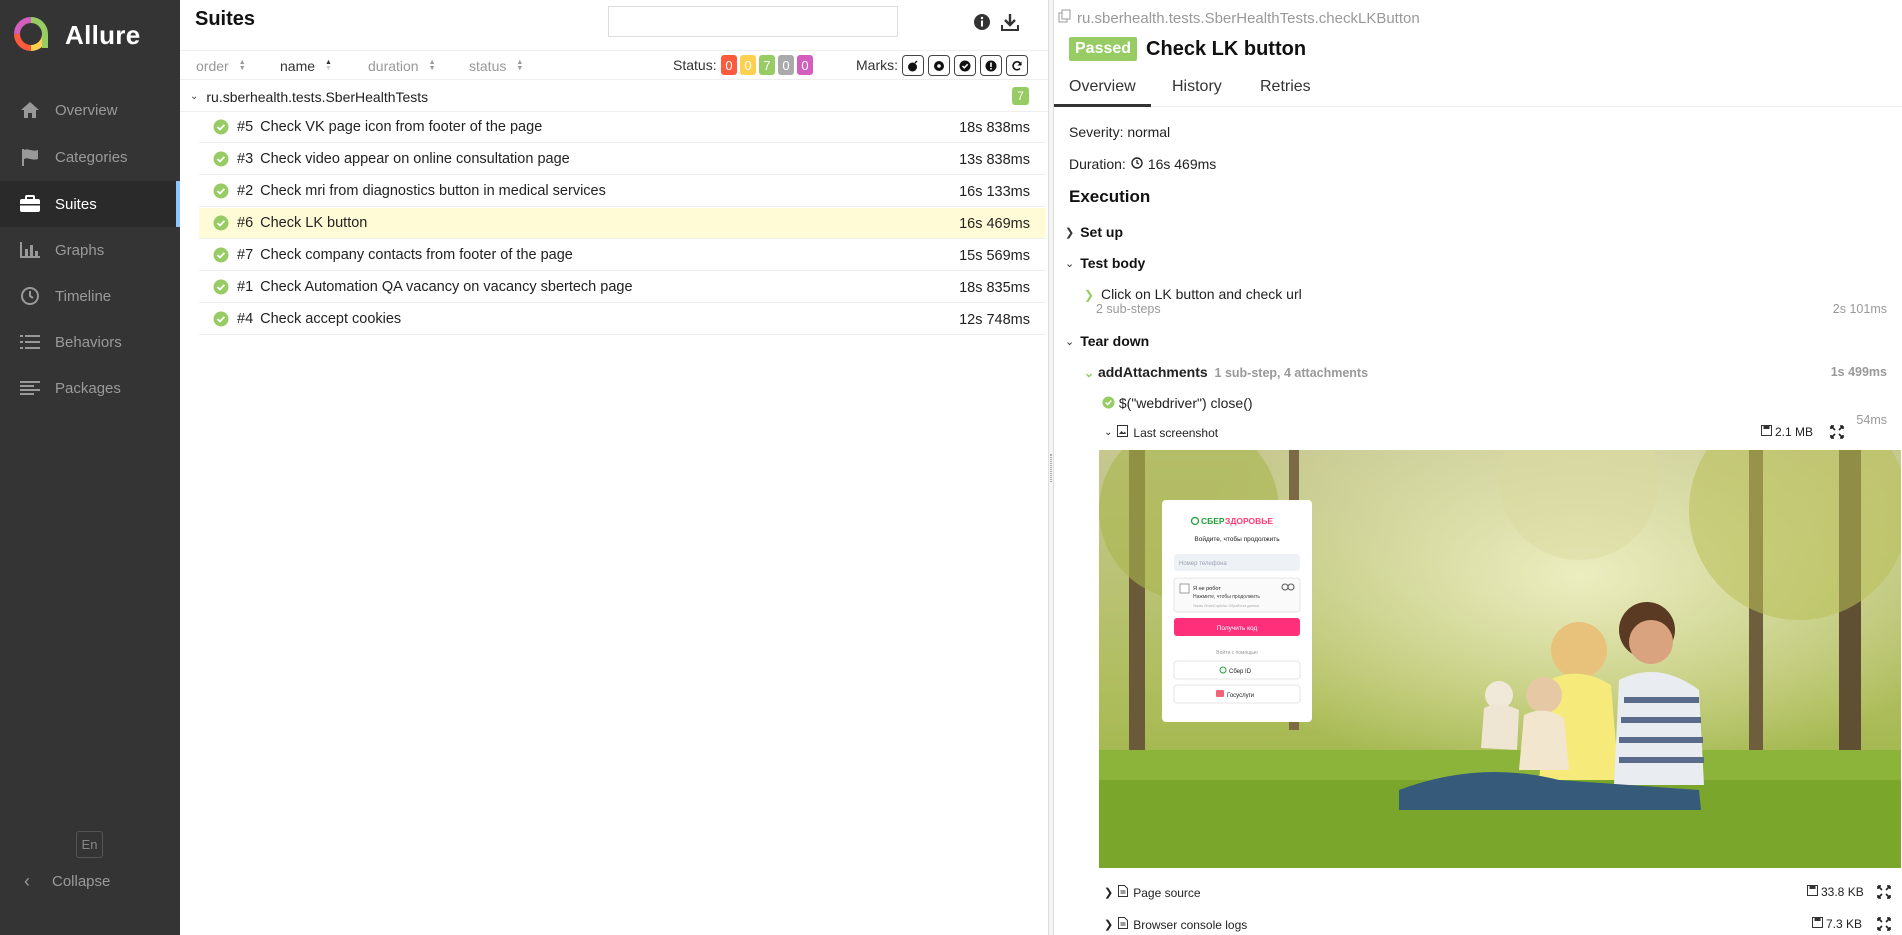 The image size is (1902, 935). Describe the element at coordinates (496, 66) in the screenshot. I see `sort-status: status ▲ ▼` at that location.